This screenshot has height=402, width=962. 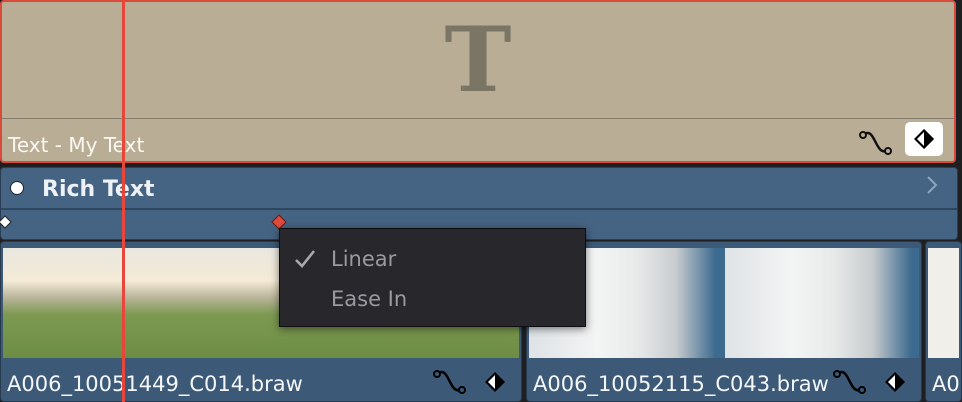 What do you see at coordinates (478, 118) in the screenshot?
I see `clip-divider` at bounding box center [478, 118].